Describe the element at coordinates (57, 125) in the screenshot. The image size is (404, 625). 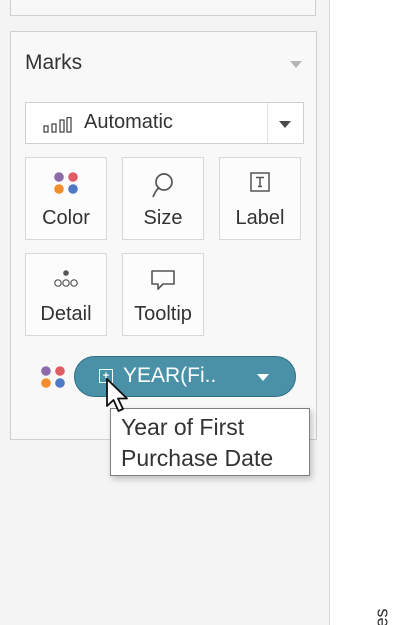
I see `bar-chart-icon` at that location.